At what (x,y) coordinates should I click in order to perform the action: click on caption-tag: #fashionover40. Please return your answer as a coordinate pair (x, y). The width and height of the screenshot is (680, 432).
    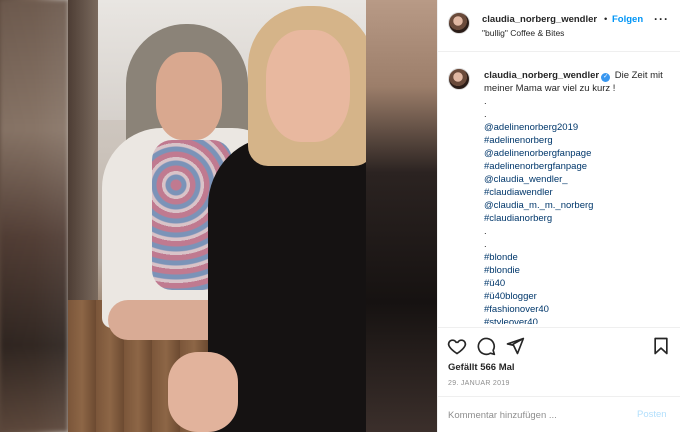
    Looking at the image, I should click on (577, 309).